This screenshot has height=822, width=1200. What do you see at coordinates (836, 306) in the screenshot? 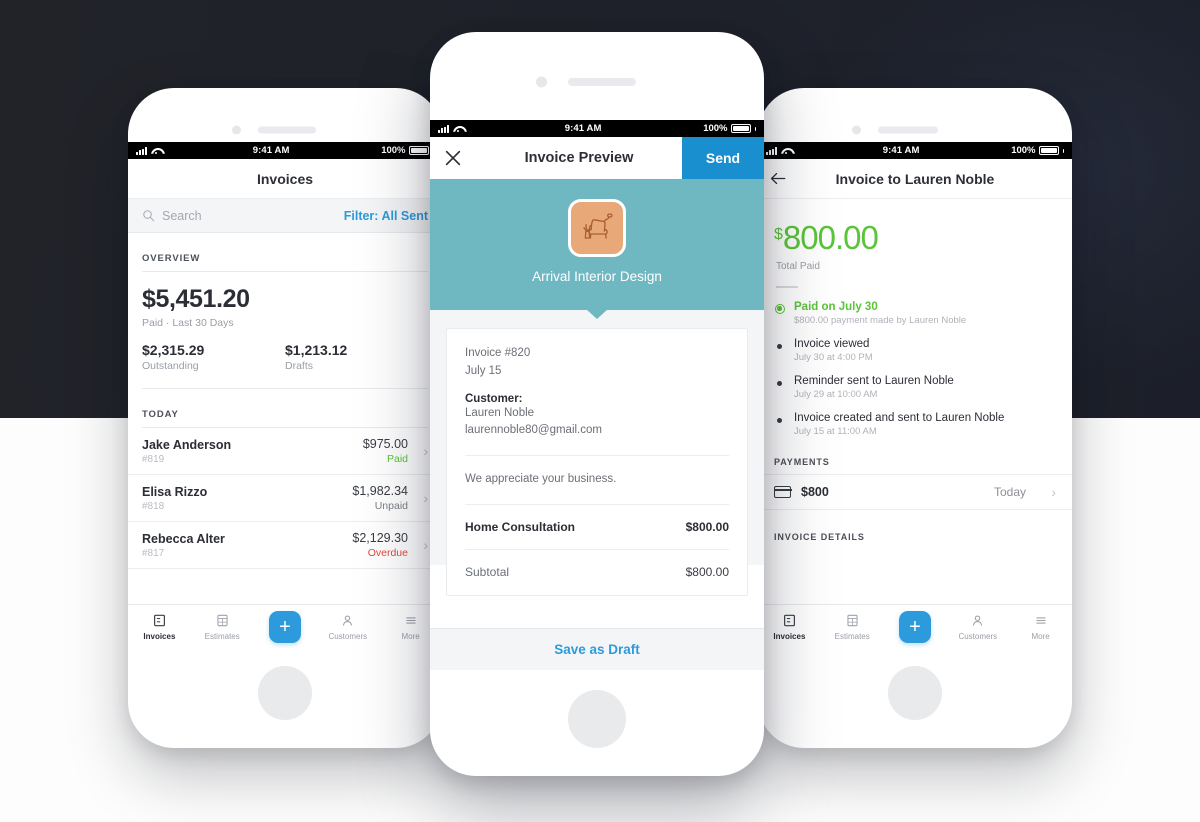
I see `event-title: Paid on July 30` at bounding box center [836, 306].